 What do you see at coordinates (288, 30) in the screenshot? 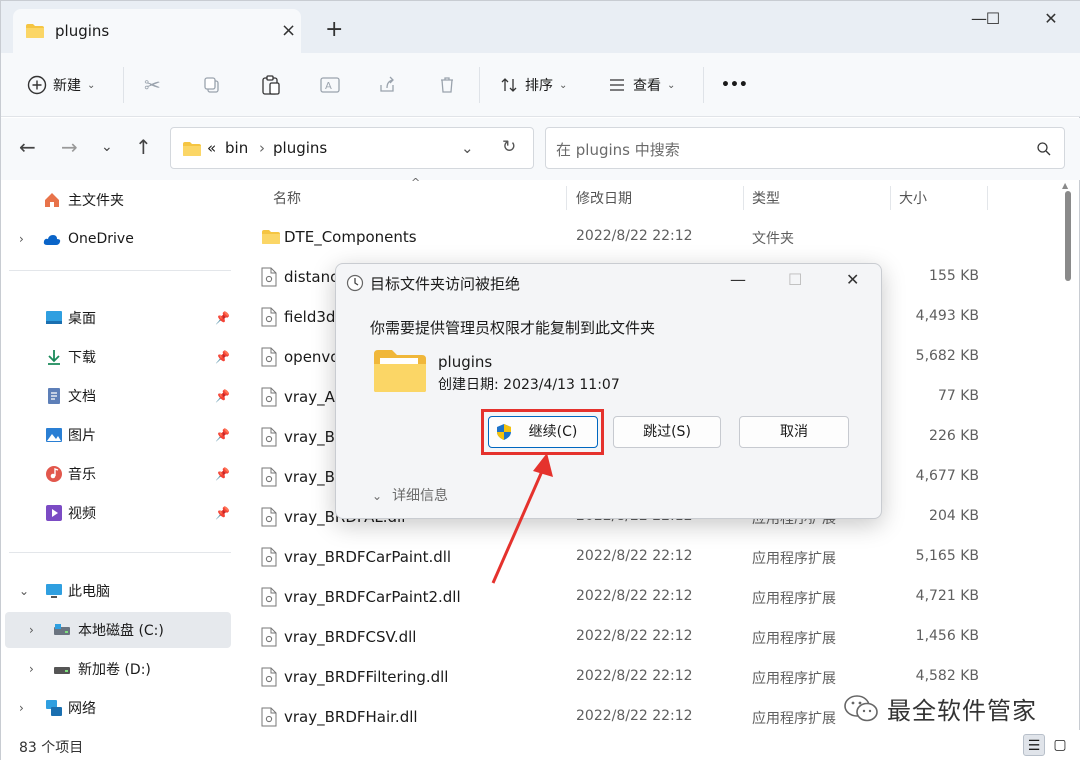
I see `tab-close-icon: ×` at bounding box center [288, 30].